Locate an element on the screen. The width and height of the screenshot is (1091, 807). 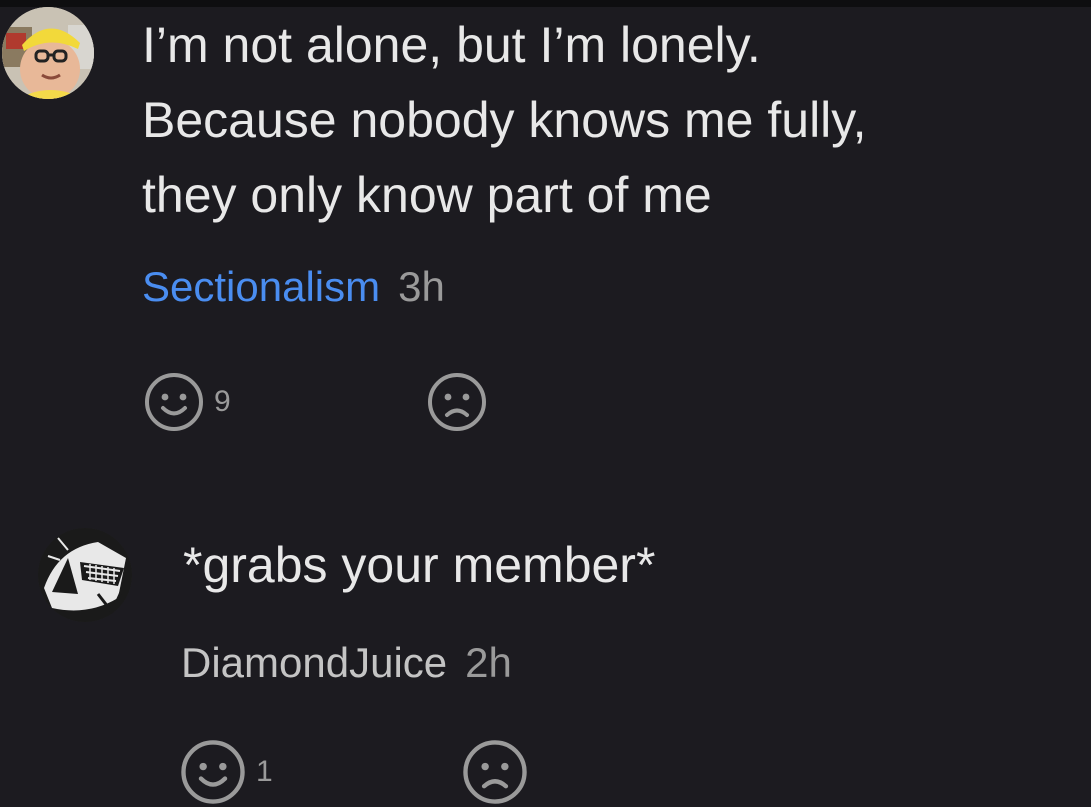
avatar-black-white-art-icon is located at coordinates (85, 575).